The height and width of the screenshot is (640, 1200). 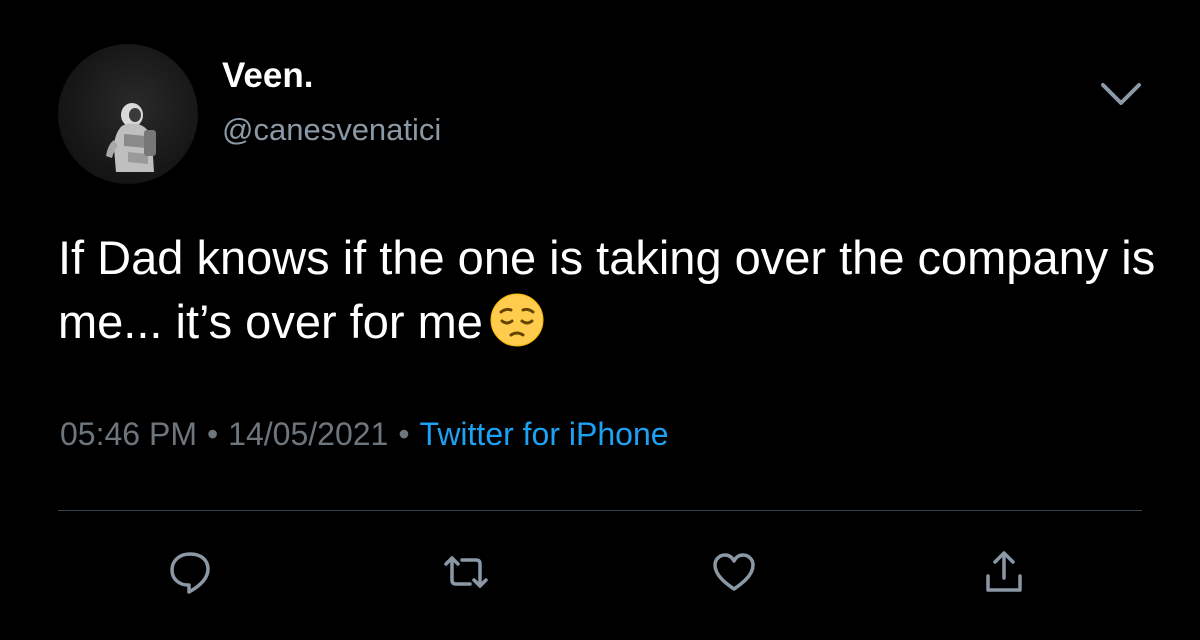 I want to click on display-name: Veen., so click(x=267, y=76).